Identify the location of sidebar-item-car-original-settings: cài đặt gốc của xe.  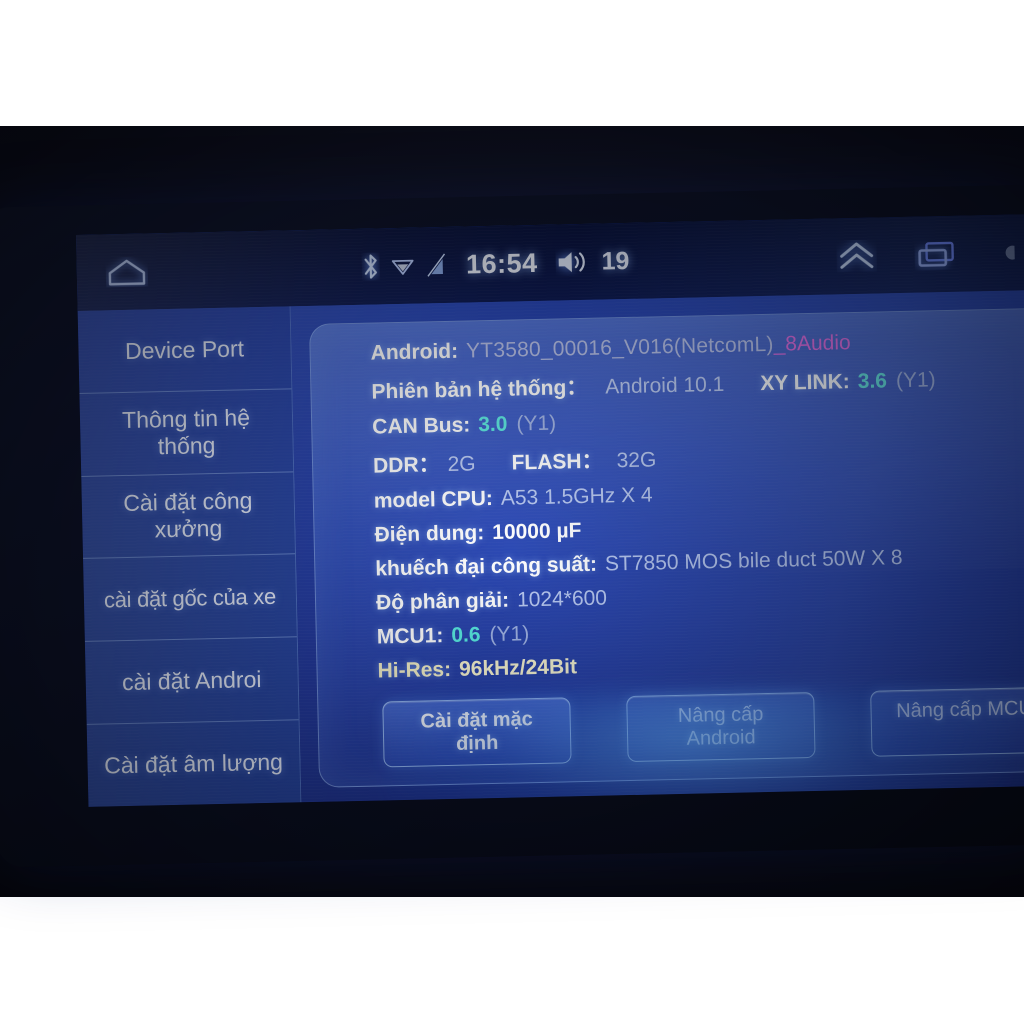
(190, 598).